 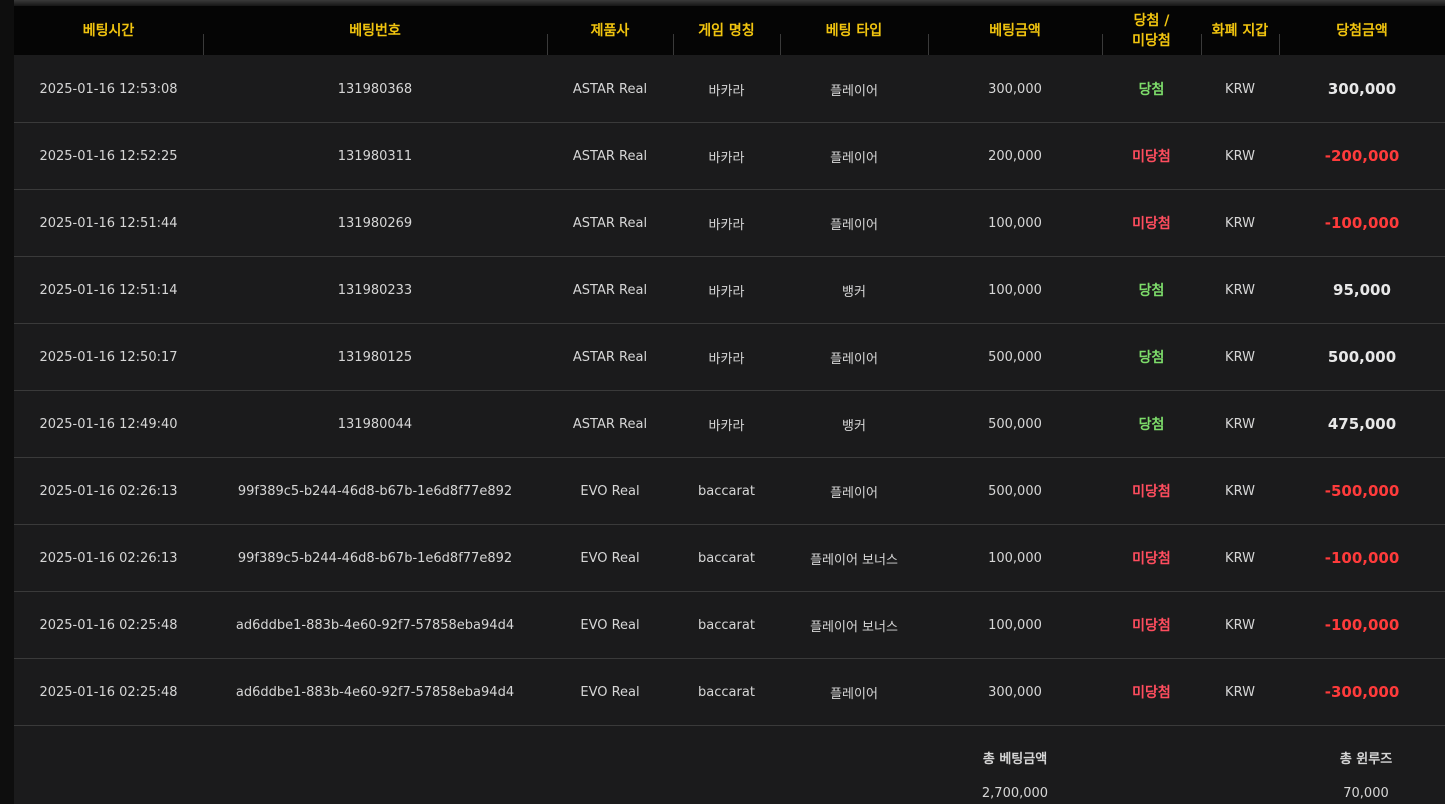 I want to click on cell-bet-time: 2025-01-16 12:53:08, so click(x=108, y=89).